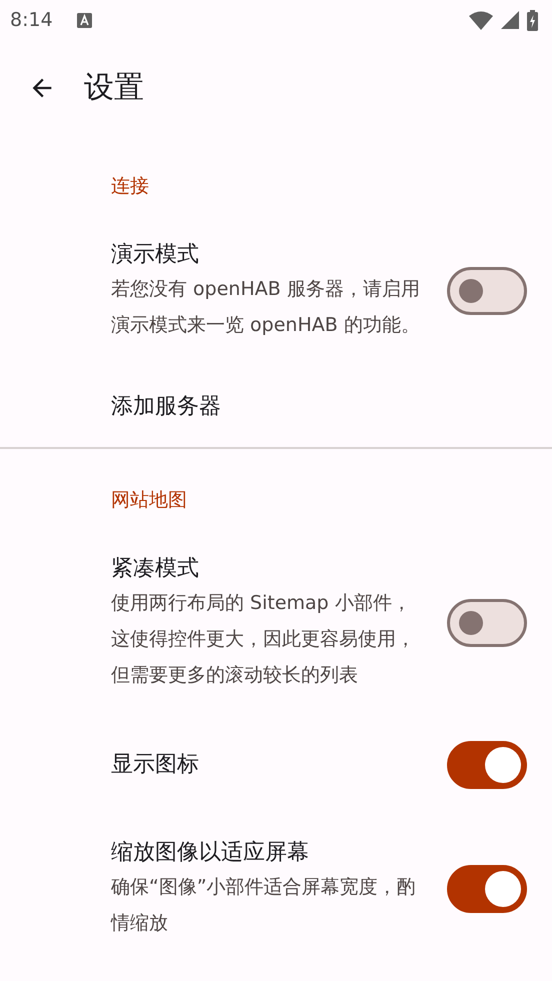 The image size is (552, 981). What do you see at coordinates (114, 88) in the screenshot?
I see `screen-title: 设置` at bounding box center [114, 88].